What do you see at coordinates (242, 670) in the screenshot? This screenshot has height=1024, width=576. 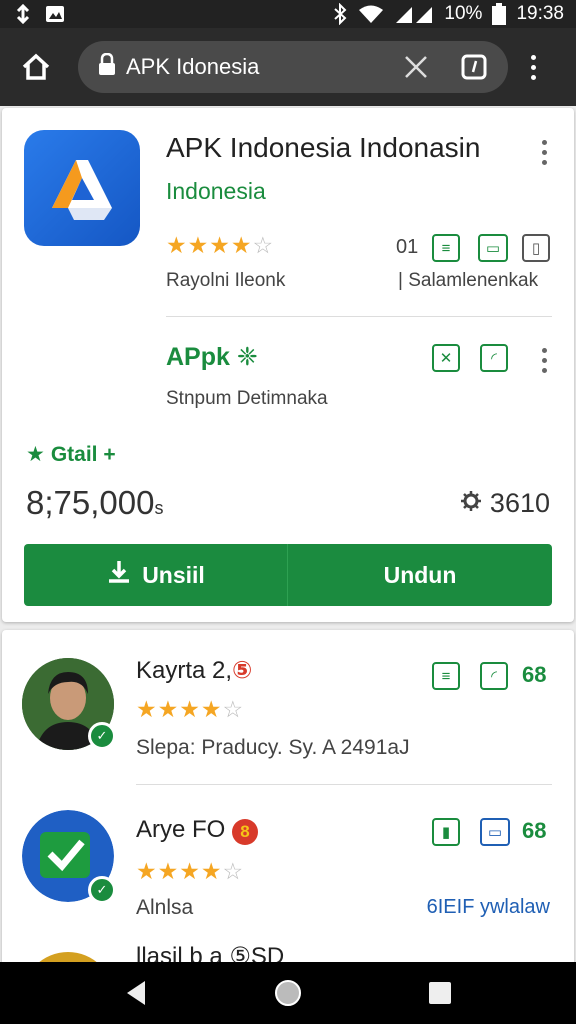 I see `list-item-title-accent: ⑤` at bounding box center [242, 670].